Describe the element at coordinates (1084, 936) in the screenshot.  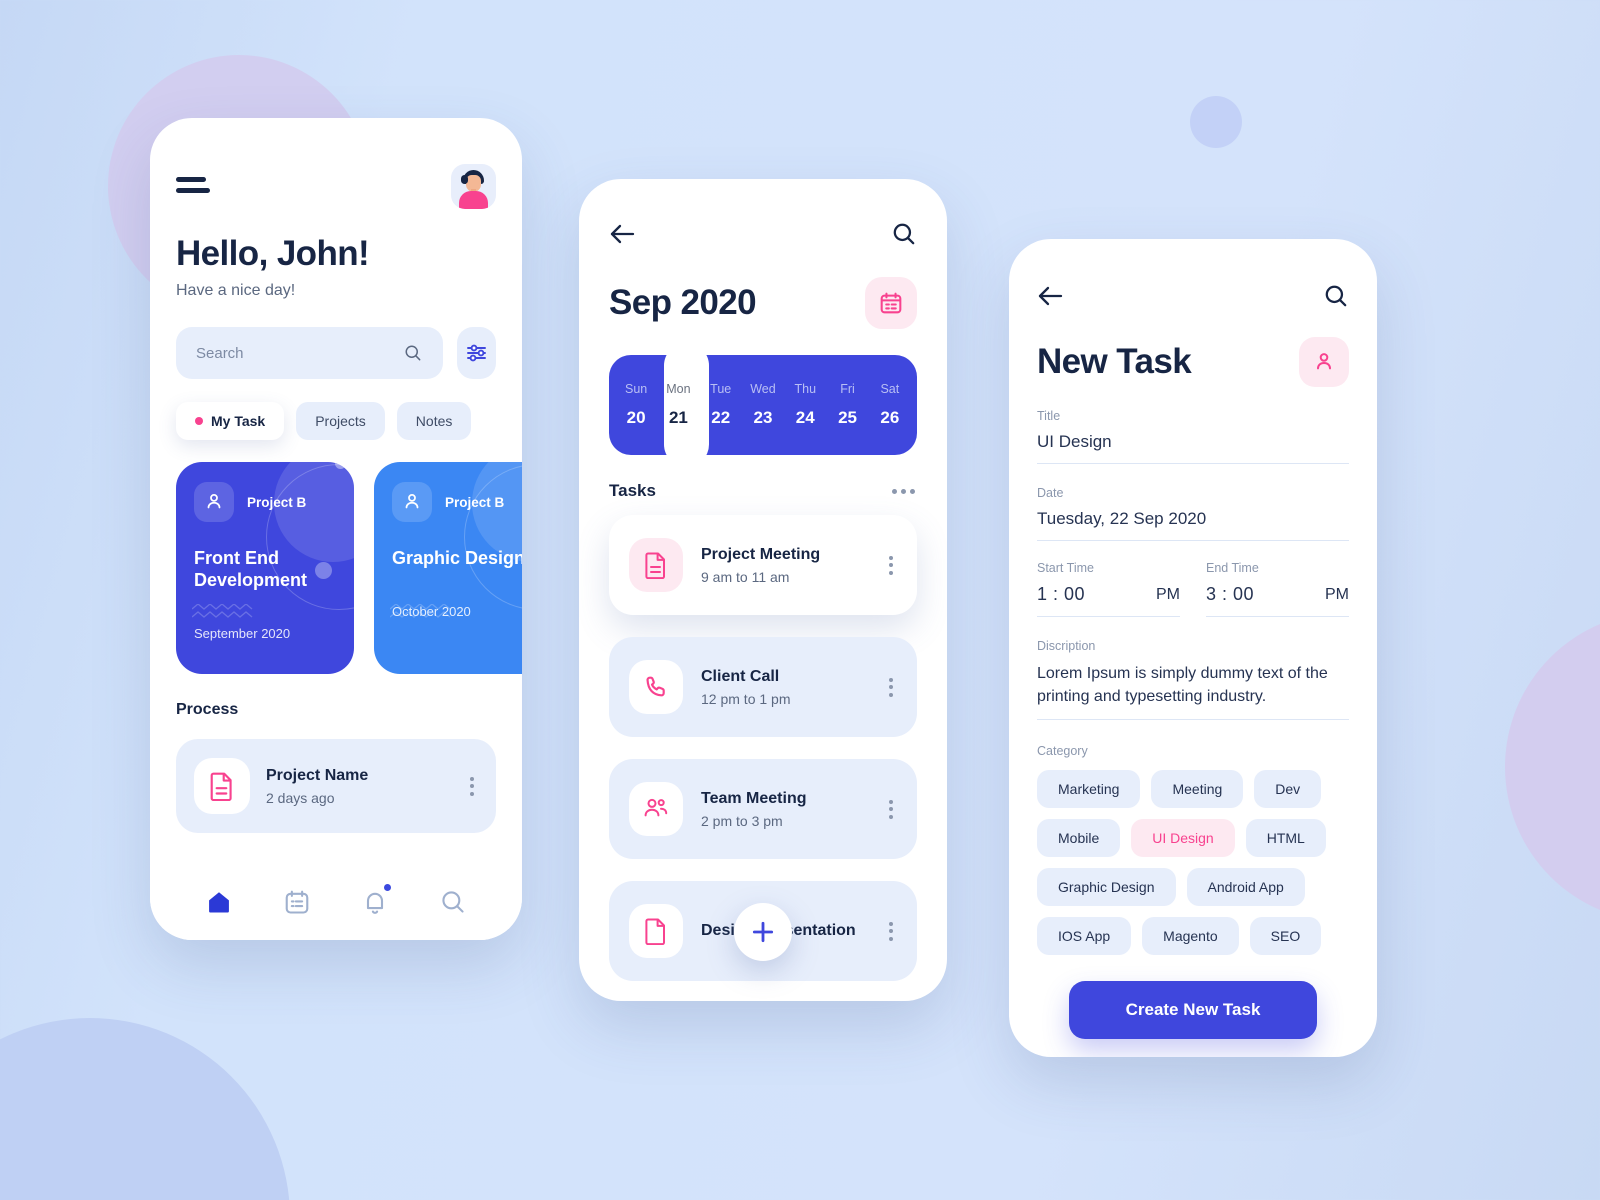
I see `chip-ios-app: IOS App` at that location.